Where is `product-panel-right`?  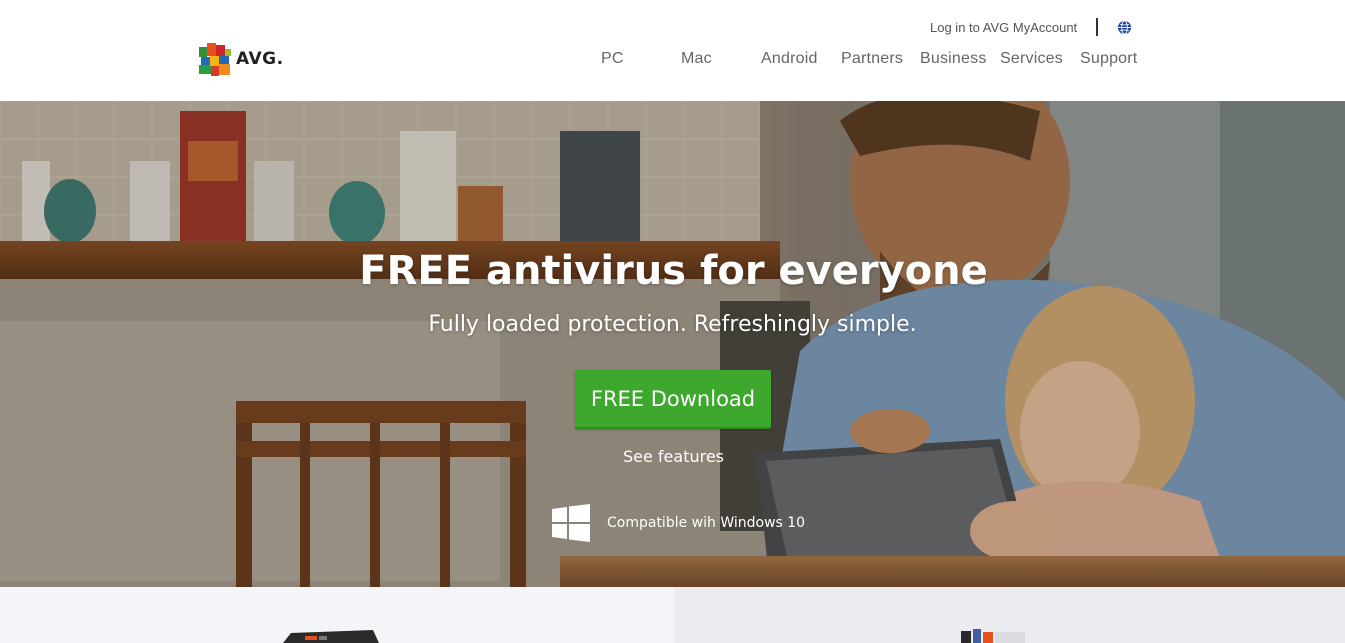 product-panel-right is located at coordinates (1009, 615).